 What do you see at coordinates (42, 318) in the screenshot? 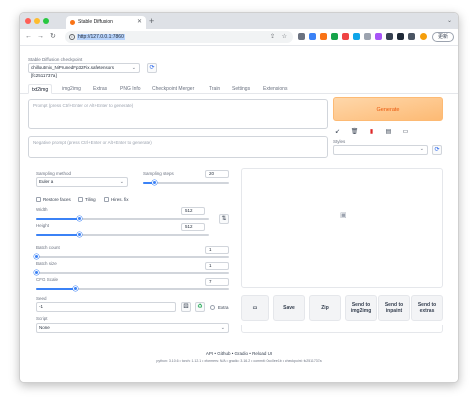
I see `script-label: Script` at bounding box center [42, 318].